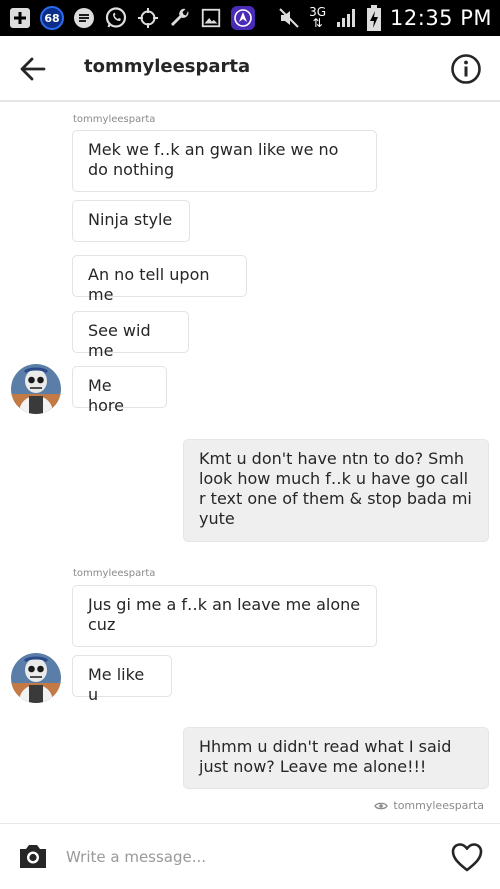 This screenshot has width=500, height=889. Describe the element at coordinates (52, 18) in the screenshot. I see `notification-count-badge: 68` at that location.